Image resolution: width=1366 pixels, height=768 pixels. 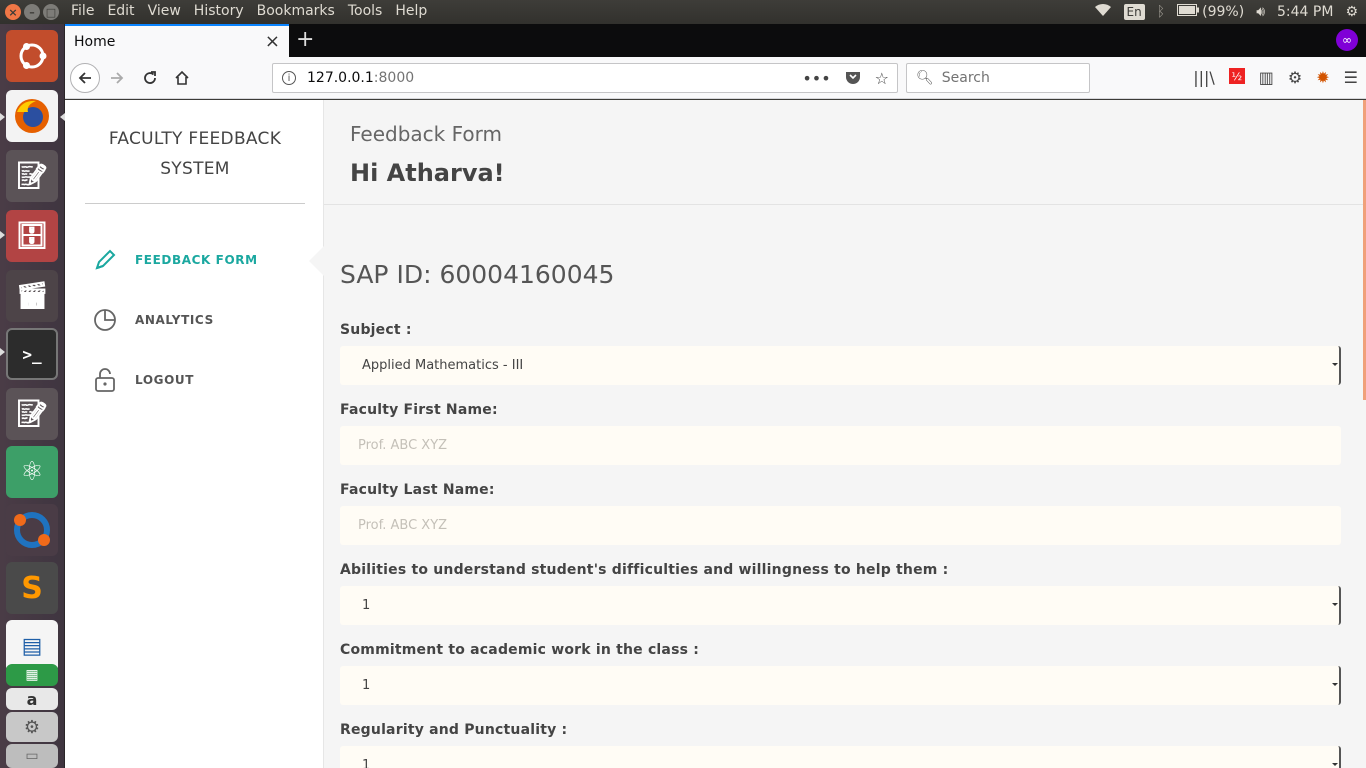 I want to click on reload-icon, so click(x=150, y=77).